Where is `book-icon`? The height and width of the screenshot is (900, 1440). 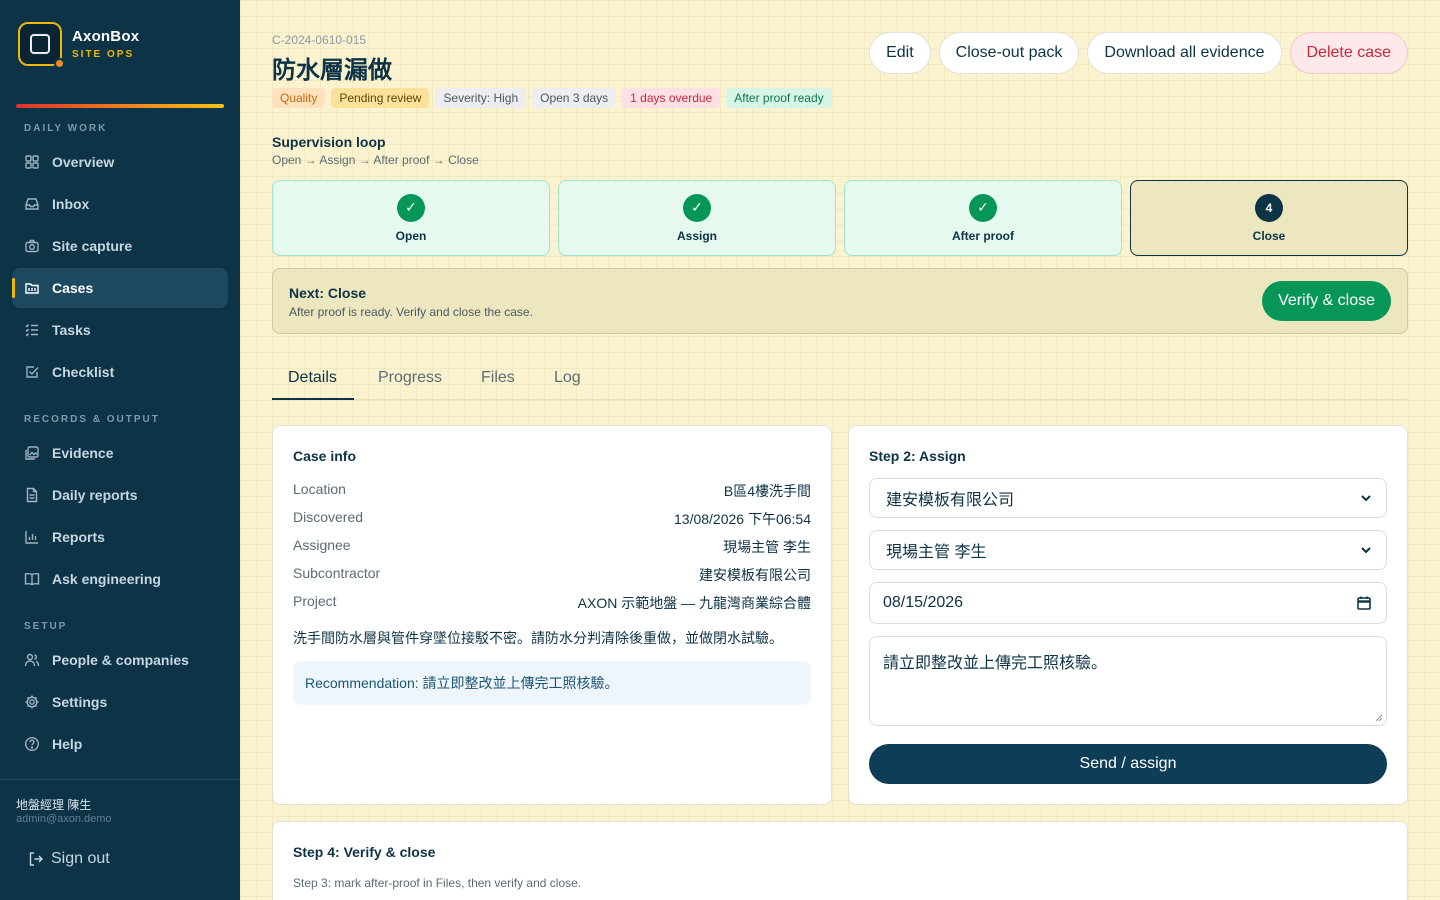 book-icon is located at coordinates (32, 579).